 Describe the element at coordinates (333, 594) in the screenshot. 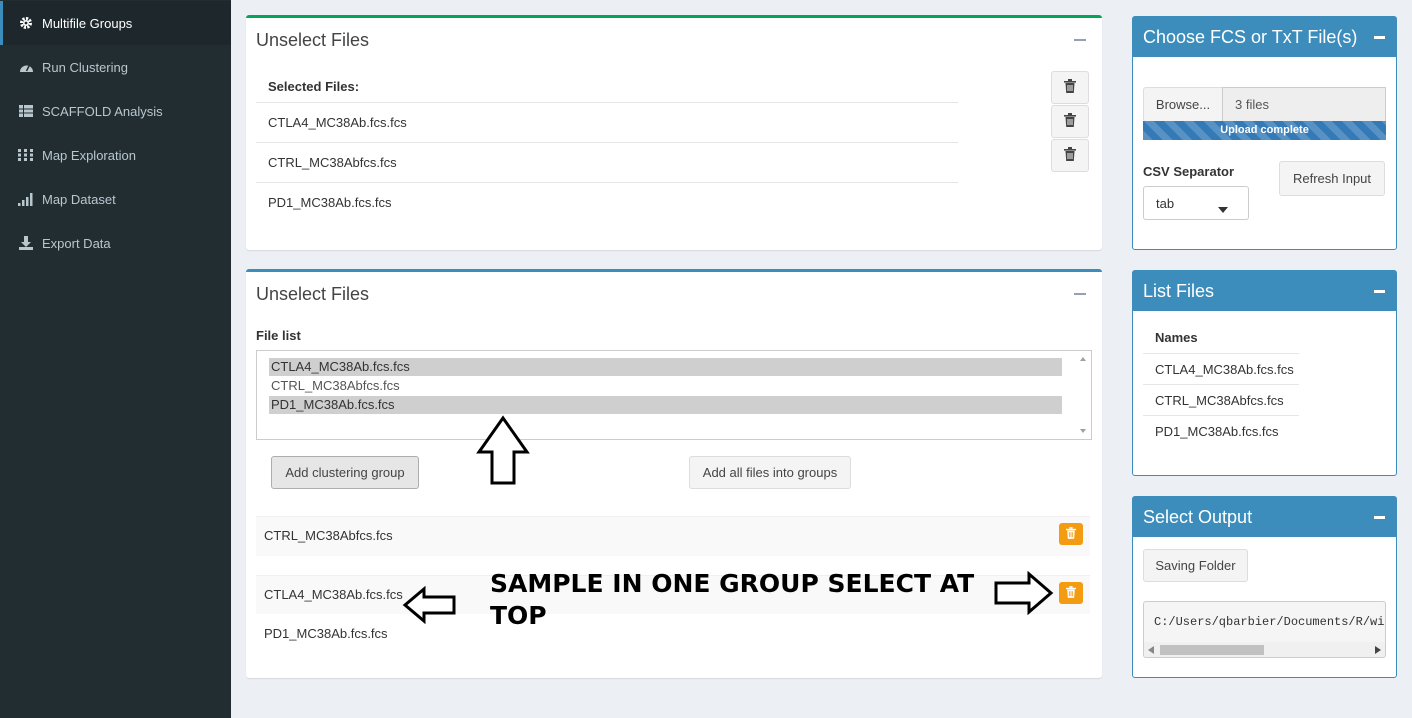

I see `group-file: CTLA4_MC38Ab.fcs.fcs` at that location.